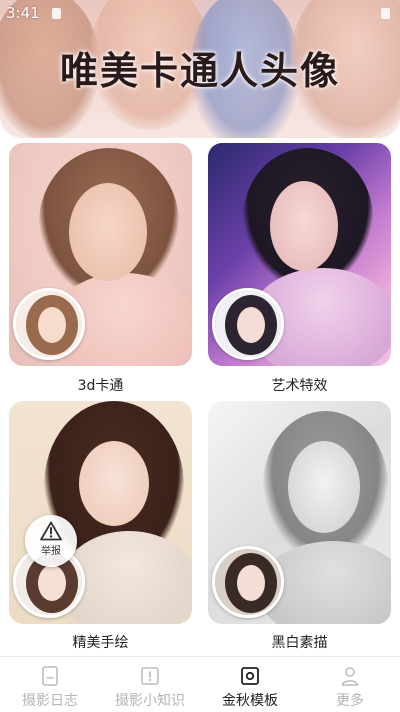  I want to click on status-bar: 3:41, so click(200, 13).